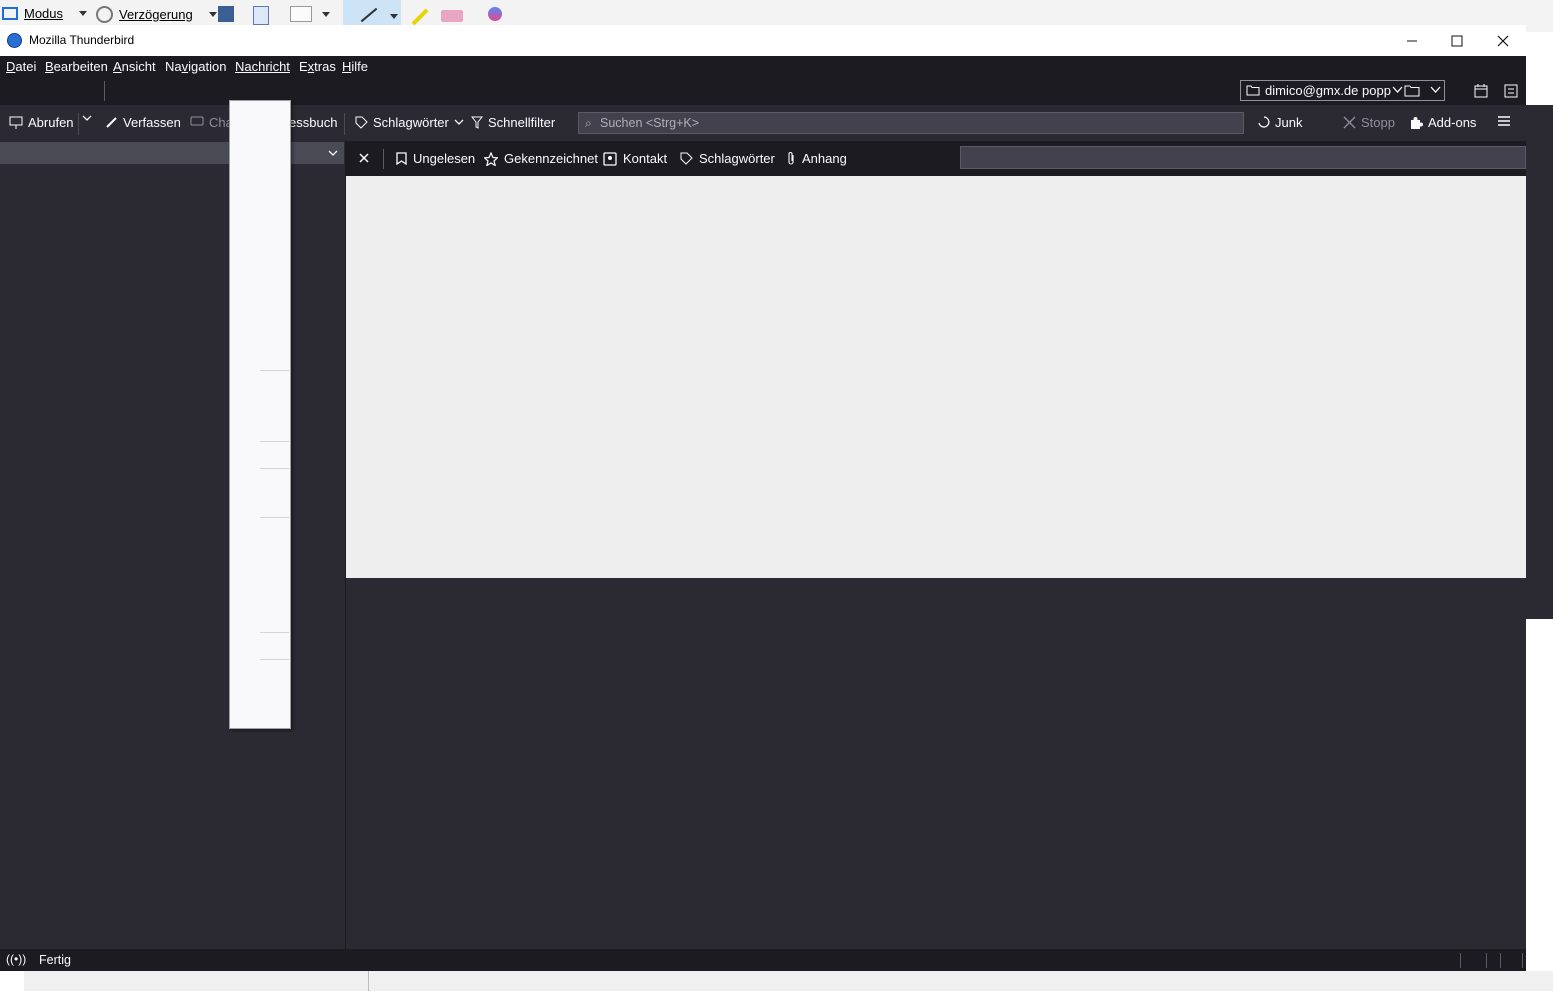 This screenshot has height=996, width=1553. I want to click on search-placeholder: Suchen <Strg+K>, so click(650, 123).